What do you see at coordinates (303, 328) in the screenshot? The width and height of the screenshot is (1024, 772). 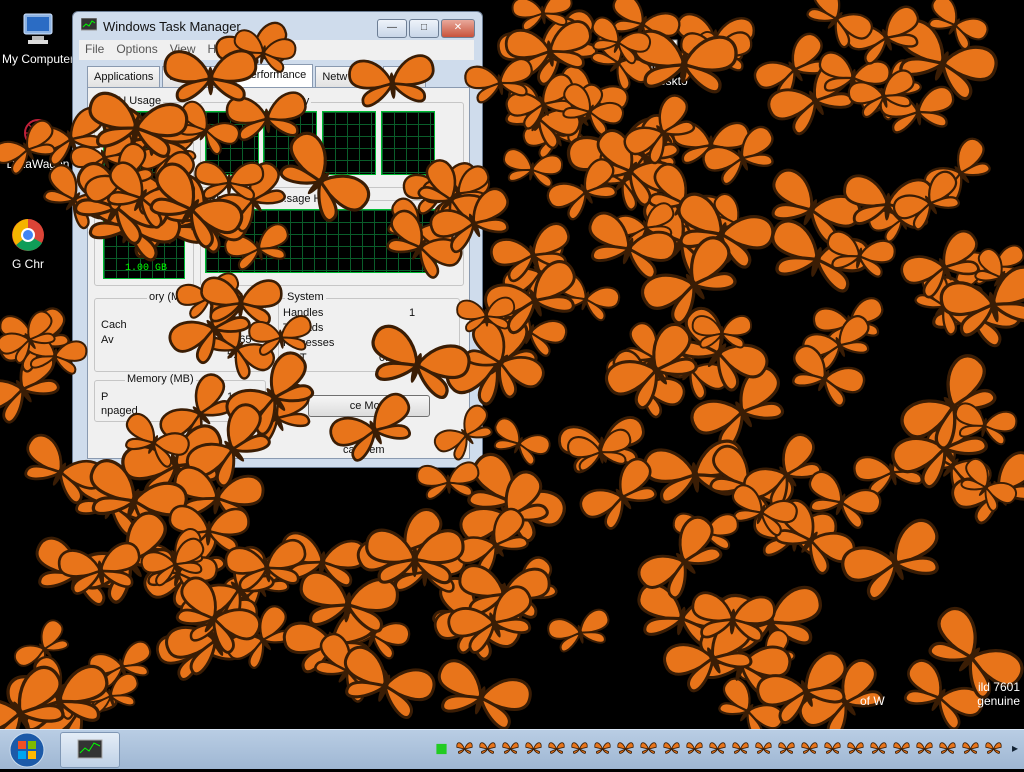 I see `threads-label: Threads` at bounding box center [303, 328].